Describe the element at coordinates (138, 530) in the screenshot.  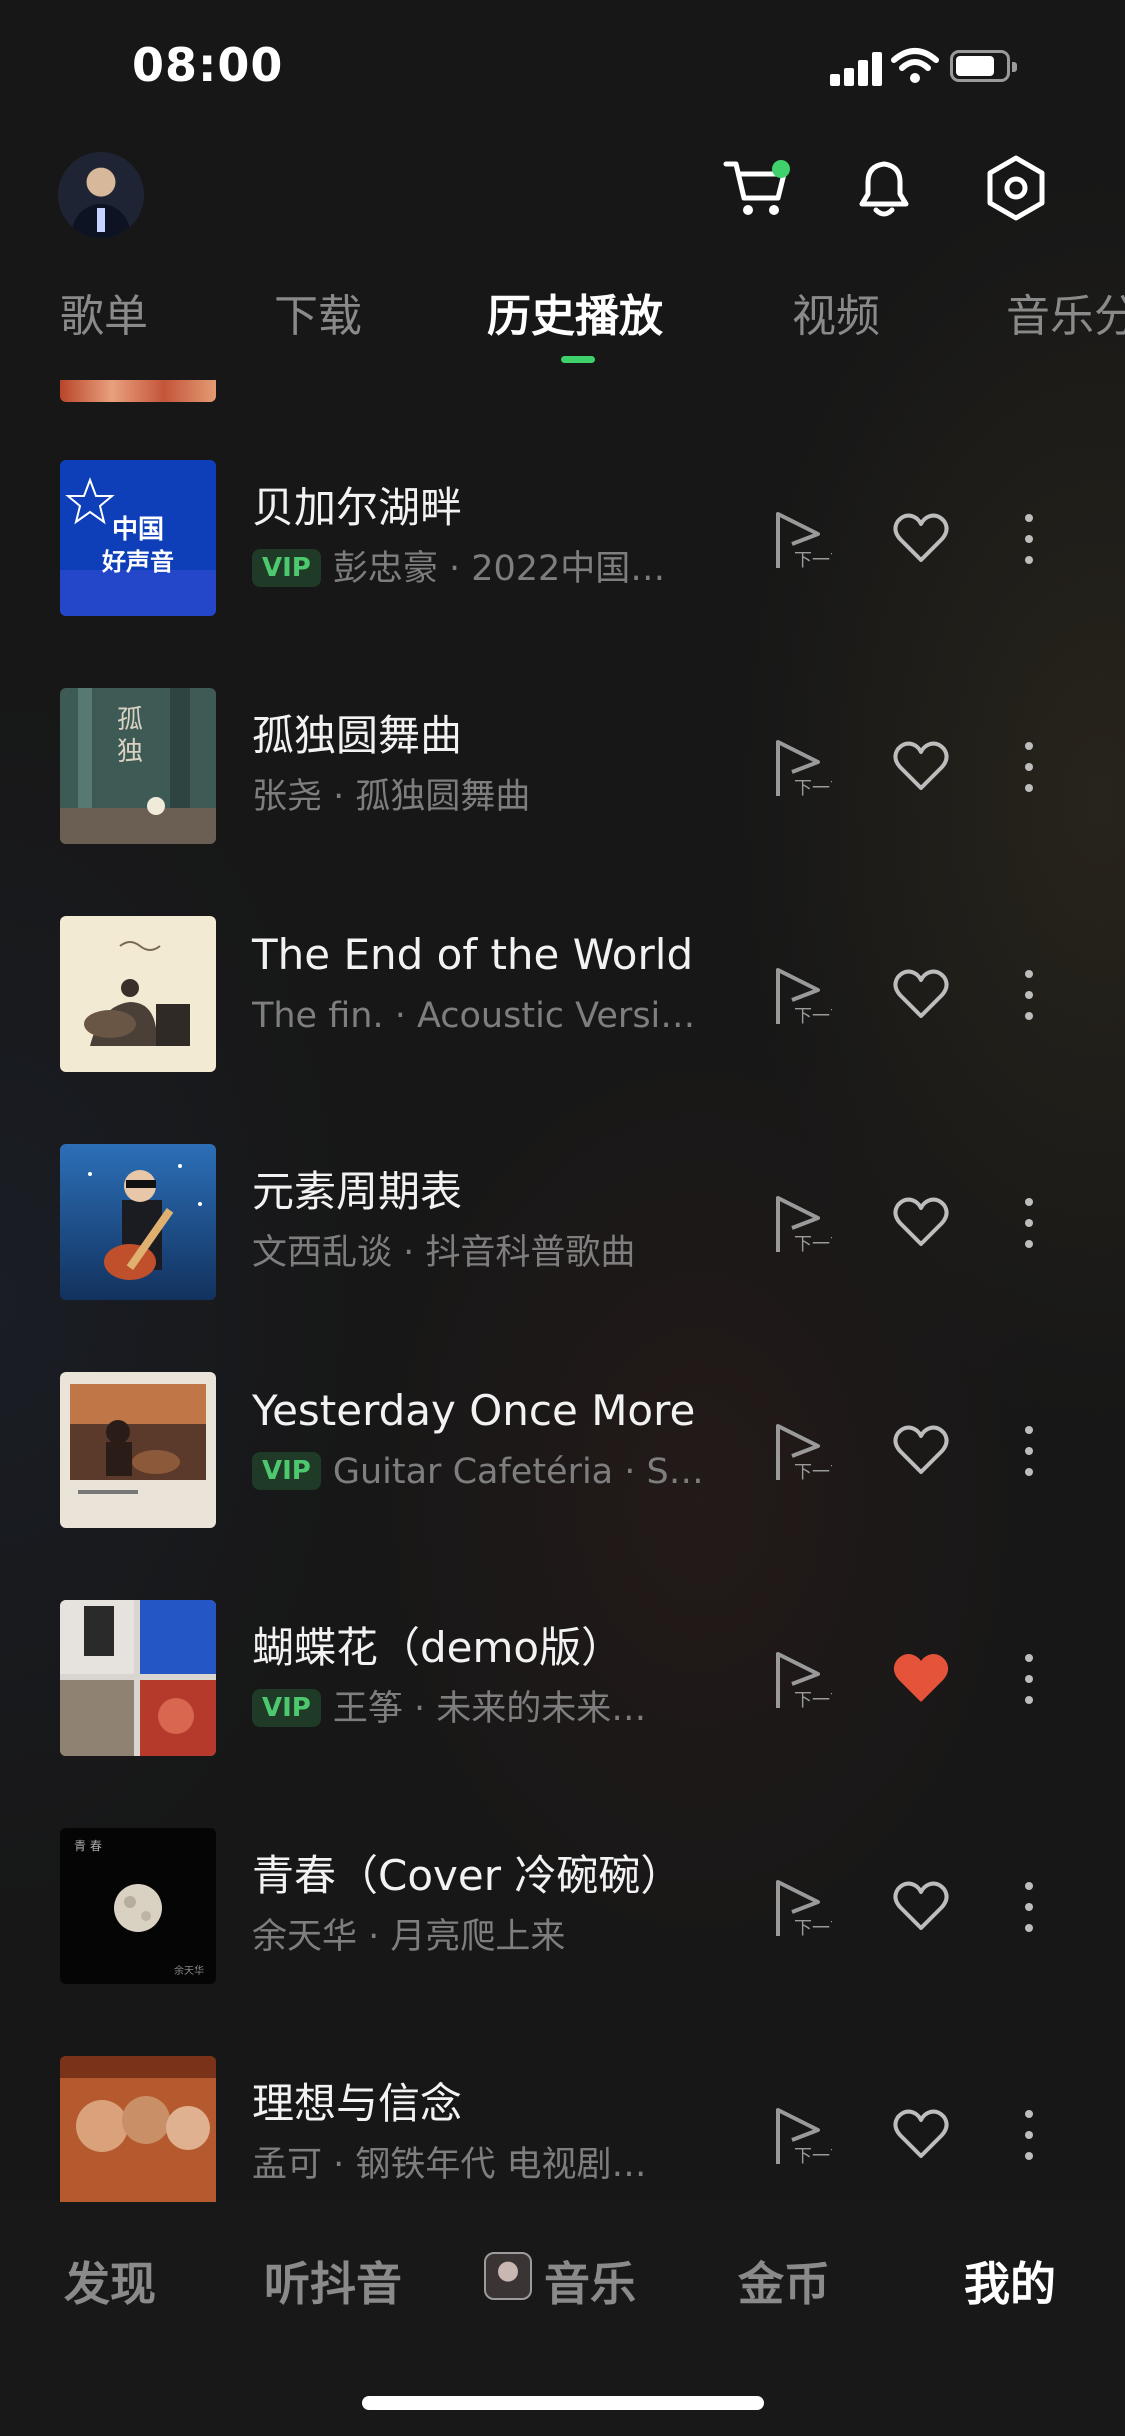
I see `svg-text: 中国` at that location.